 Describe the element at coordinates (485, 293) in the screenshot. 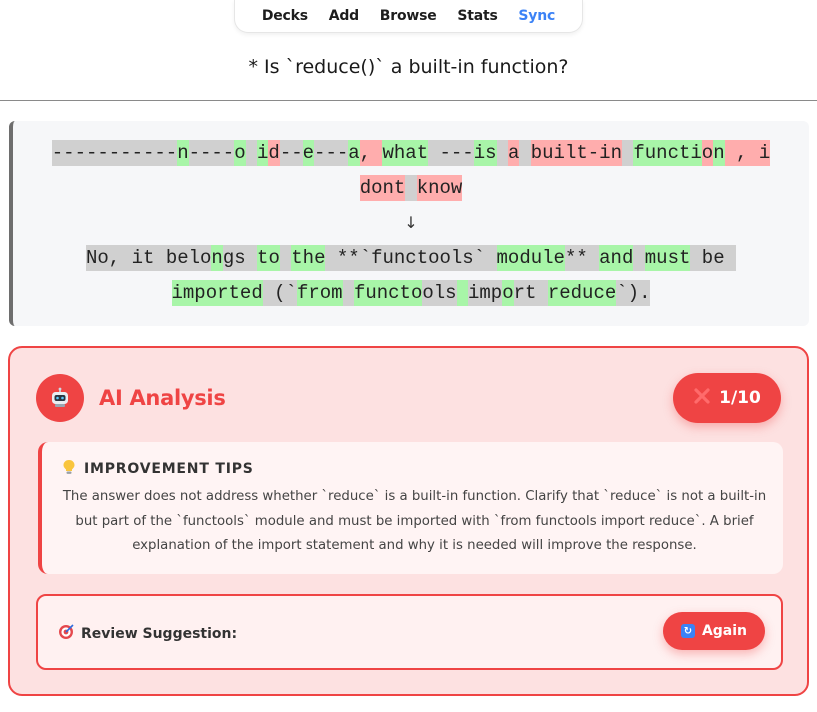

I see `diff-segment: imp` at that location.